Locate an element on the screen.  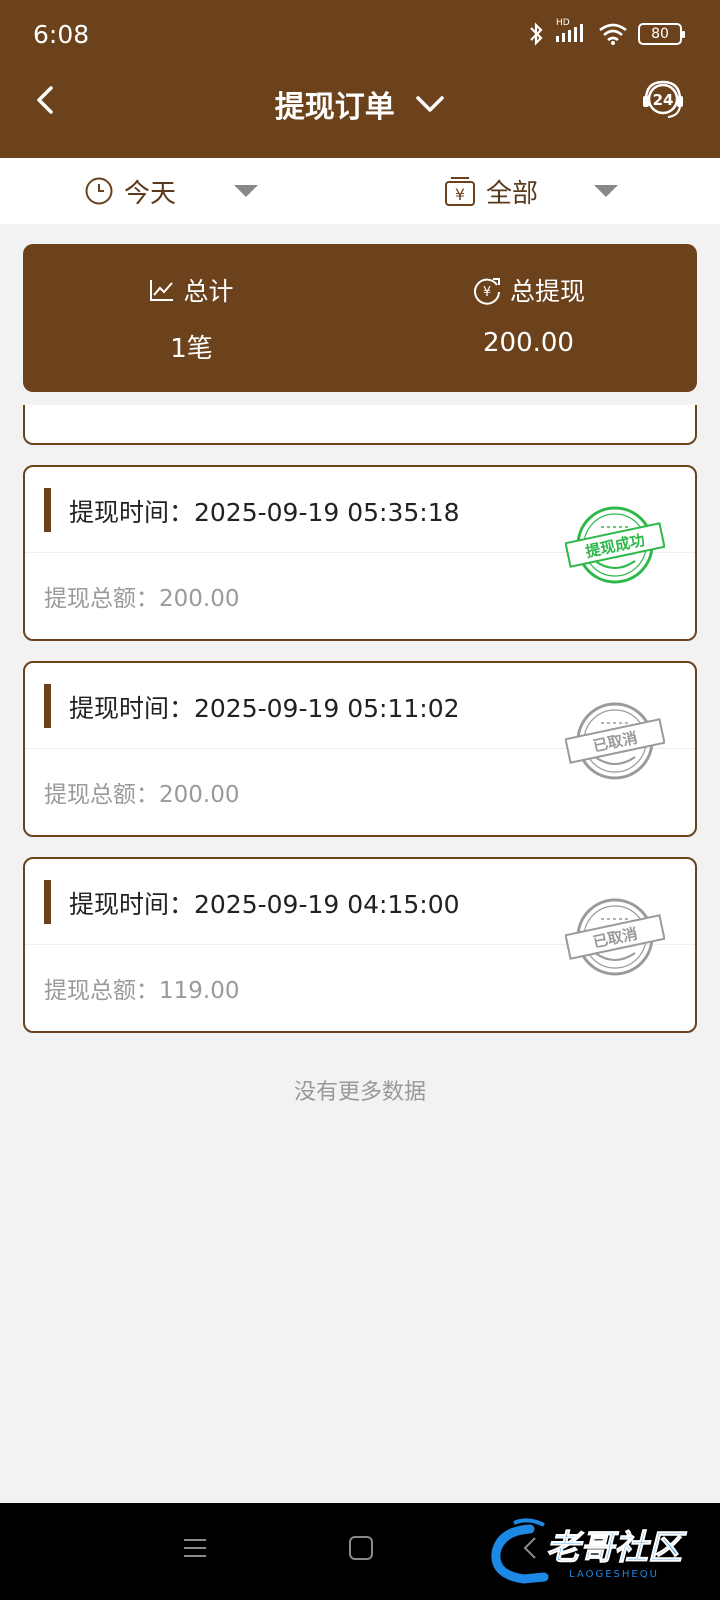
yuan-wallet-icon: ¥ is located at coordinates (460, 191).